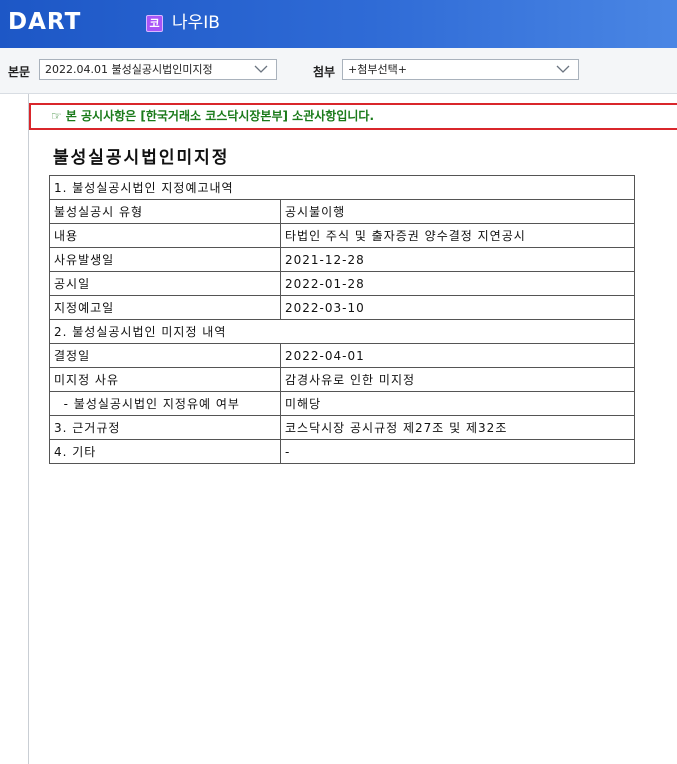 The height and width of the screenshot is (764, 677). Describe the element at coordinates (28, 429) in the screenshot. I see `viewer-left-border` at that location.